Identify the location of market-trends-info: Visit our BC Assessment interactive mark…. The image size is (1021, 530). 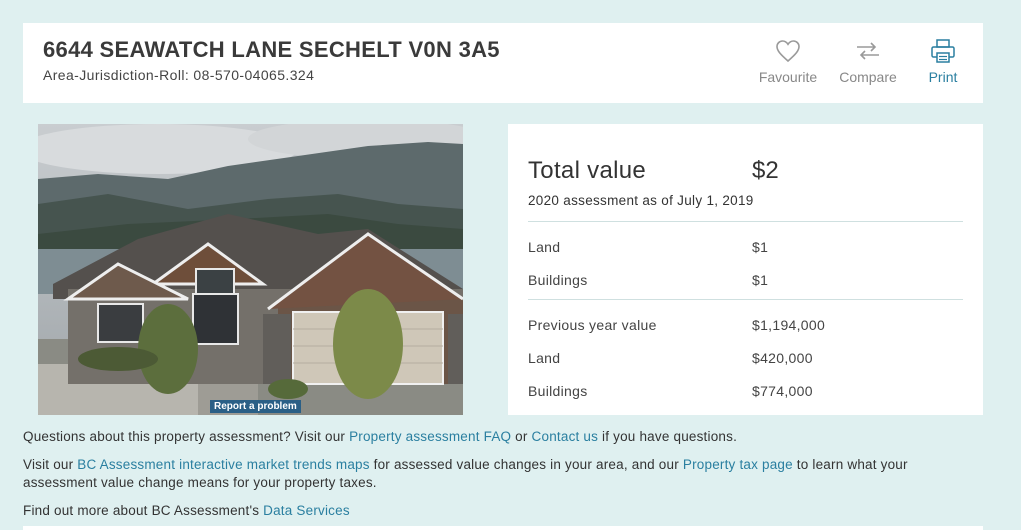
(498, 474).